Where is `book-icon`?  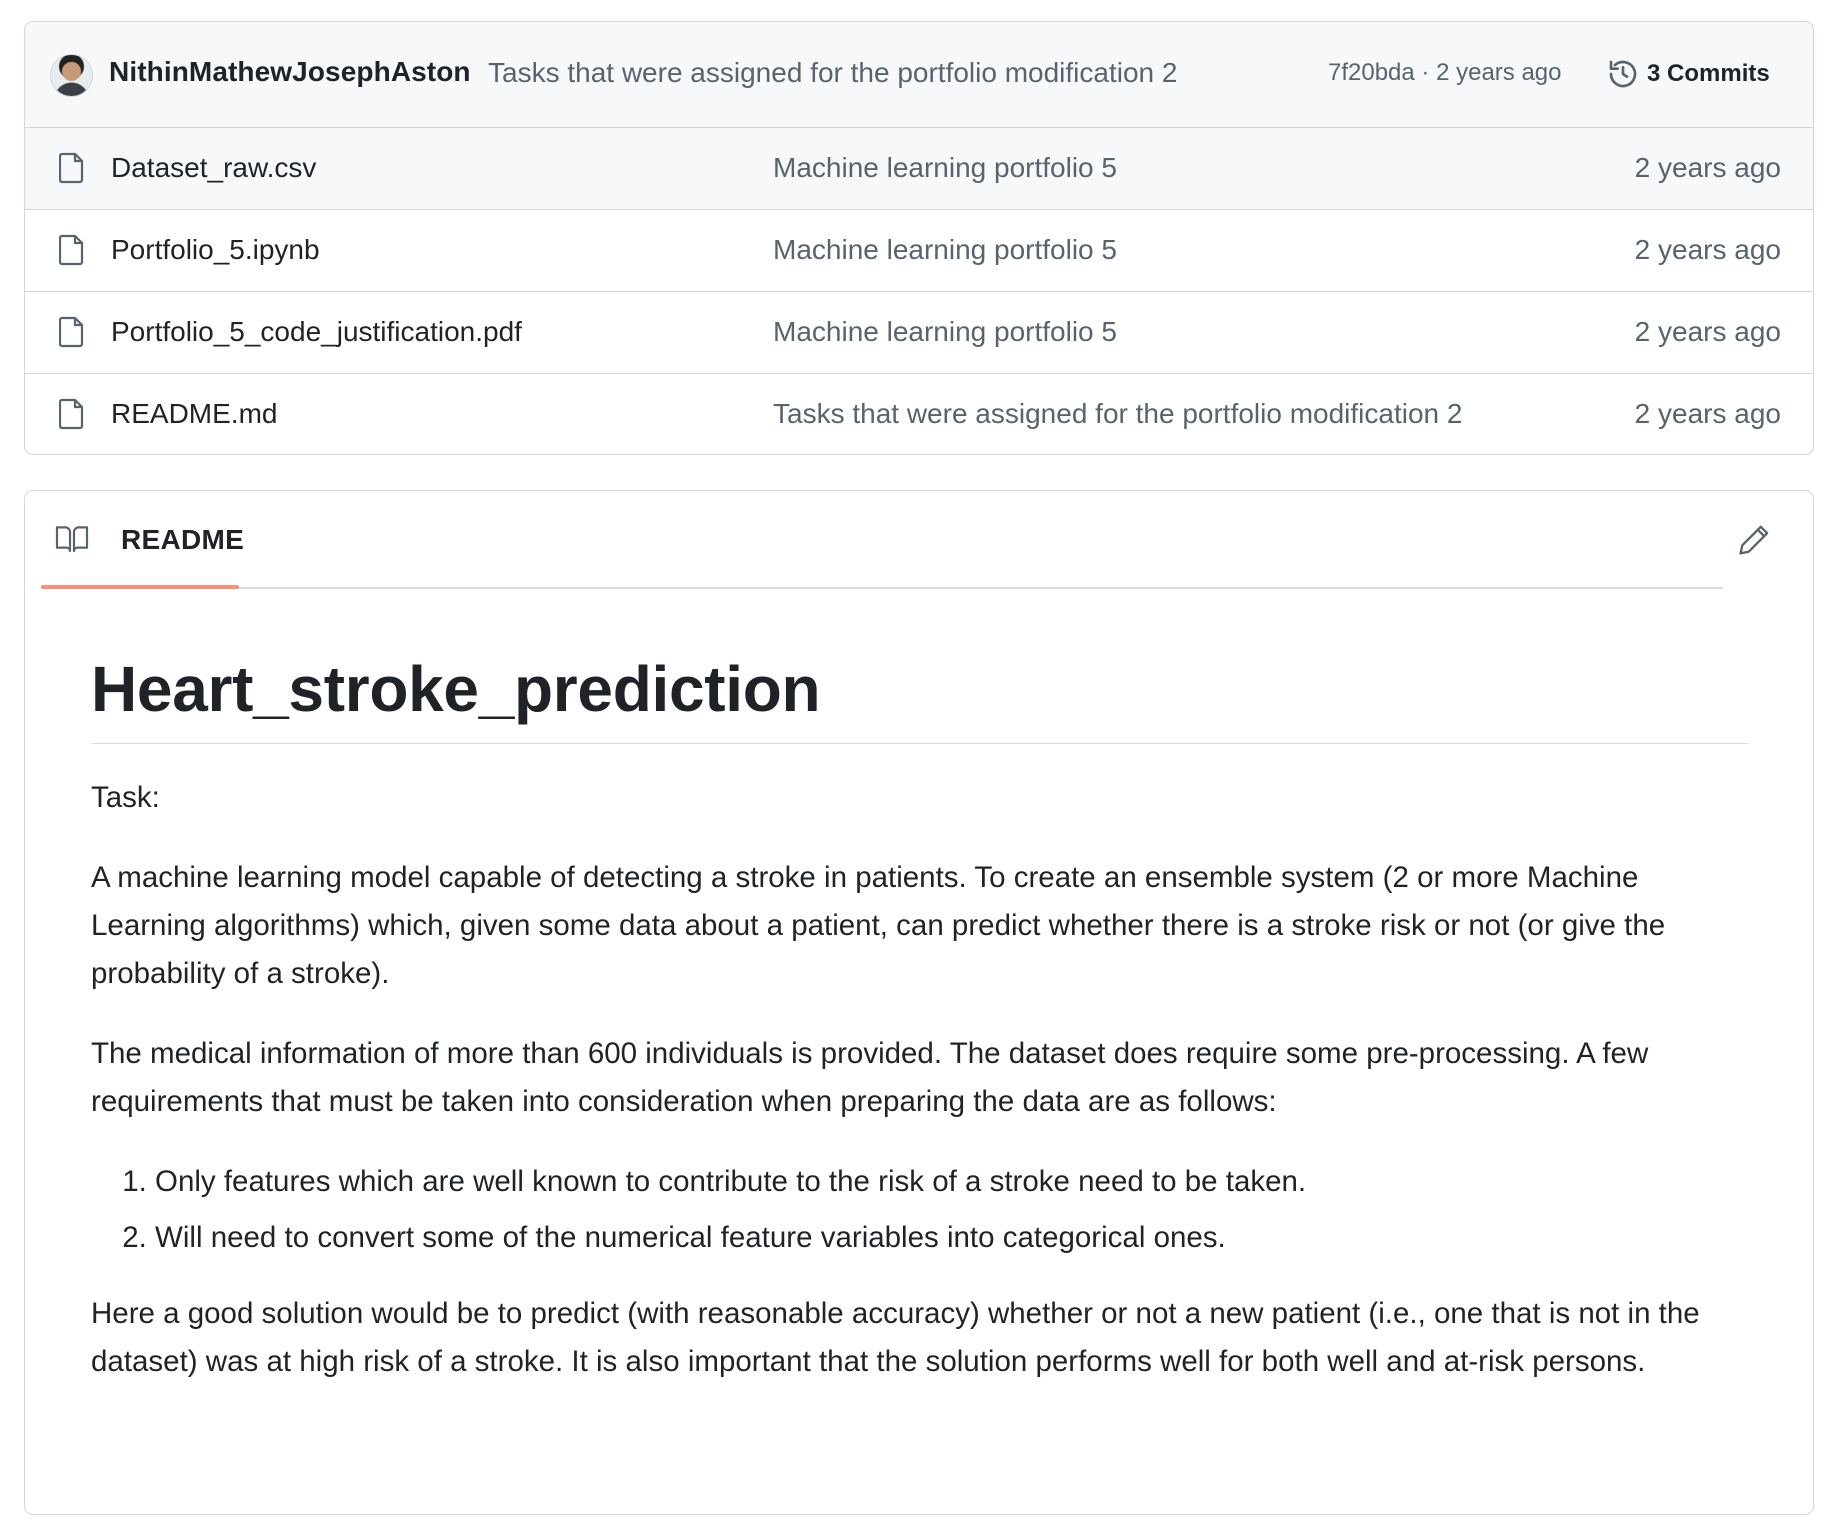
book-icon is located at coordinates (72, 539).